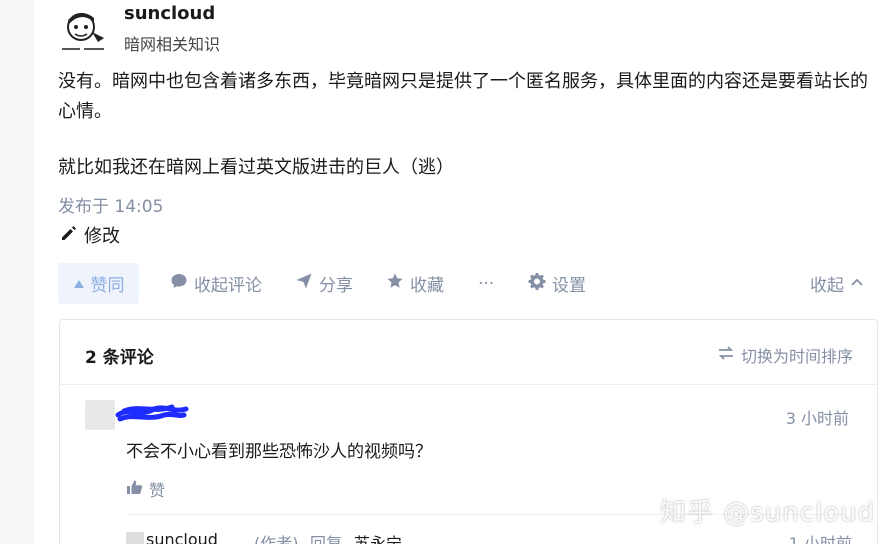  Describe the element at coordinates (279, 452) in the screenshot. I see `comment-text: 不会不小心看到那些恐怖沙人的视频吗？` at that location.